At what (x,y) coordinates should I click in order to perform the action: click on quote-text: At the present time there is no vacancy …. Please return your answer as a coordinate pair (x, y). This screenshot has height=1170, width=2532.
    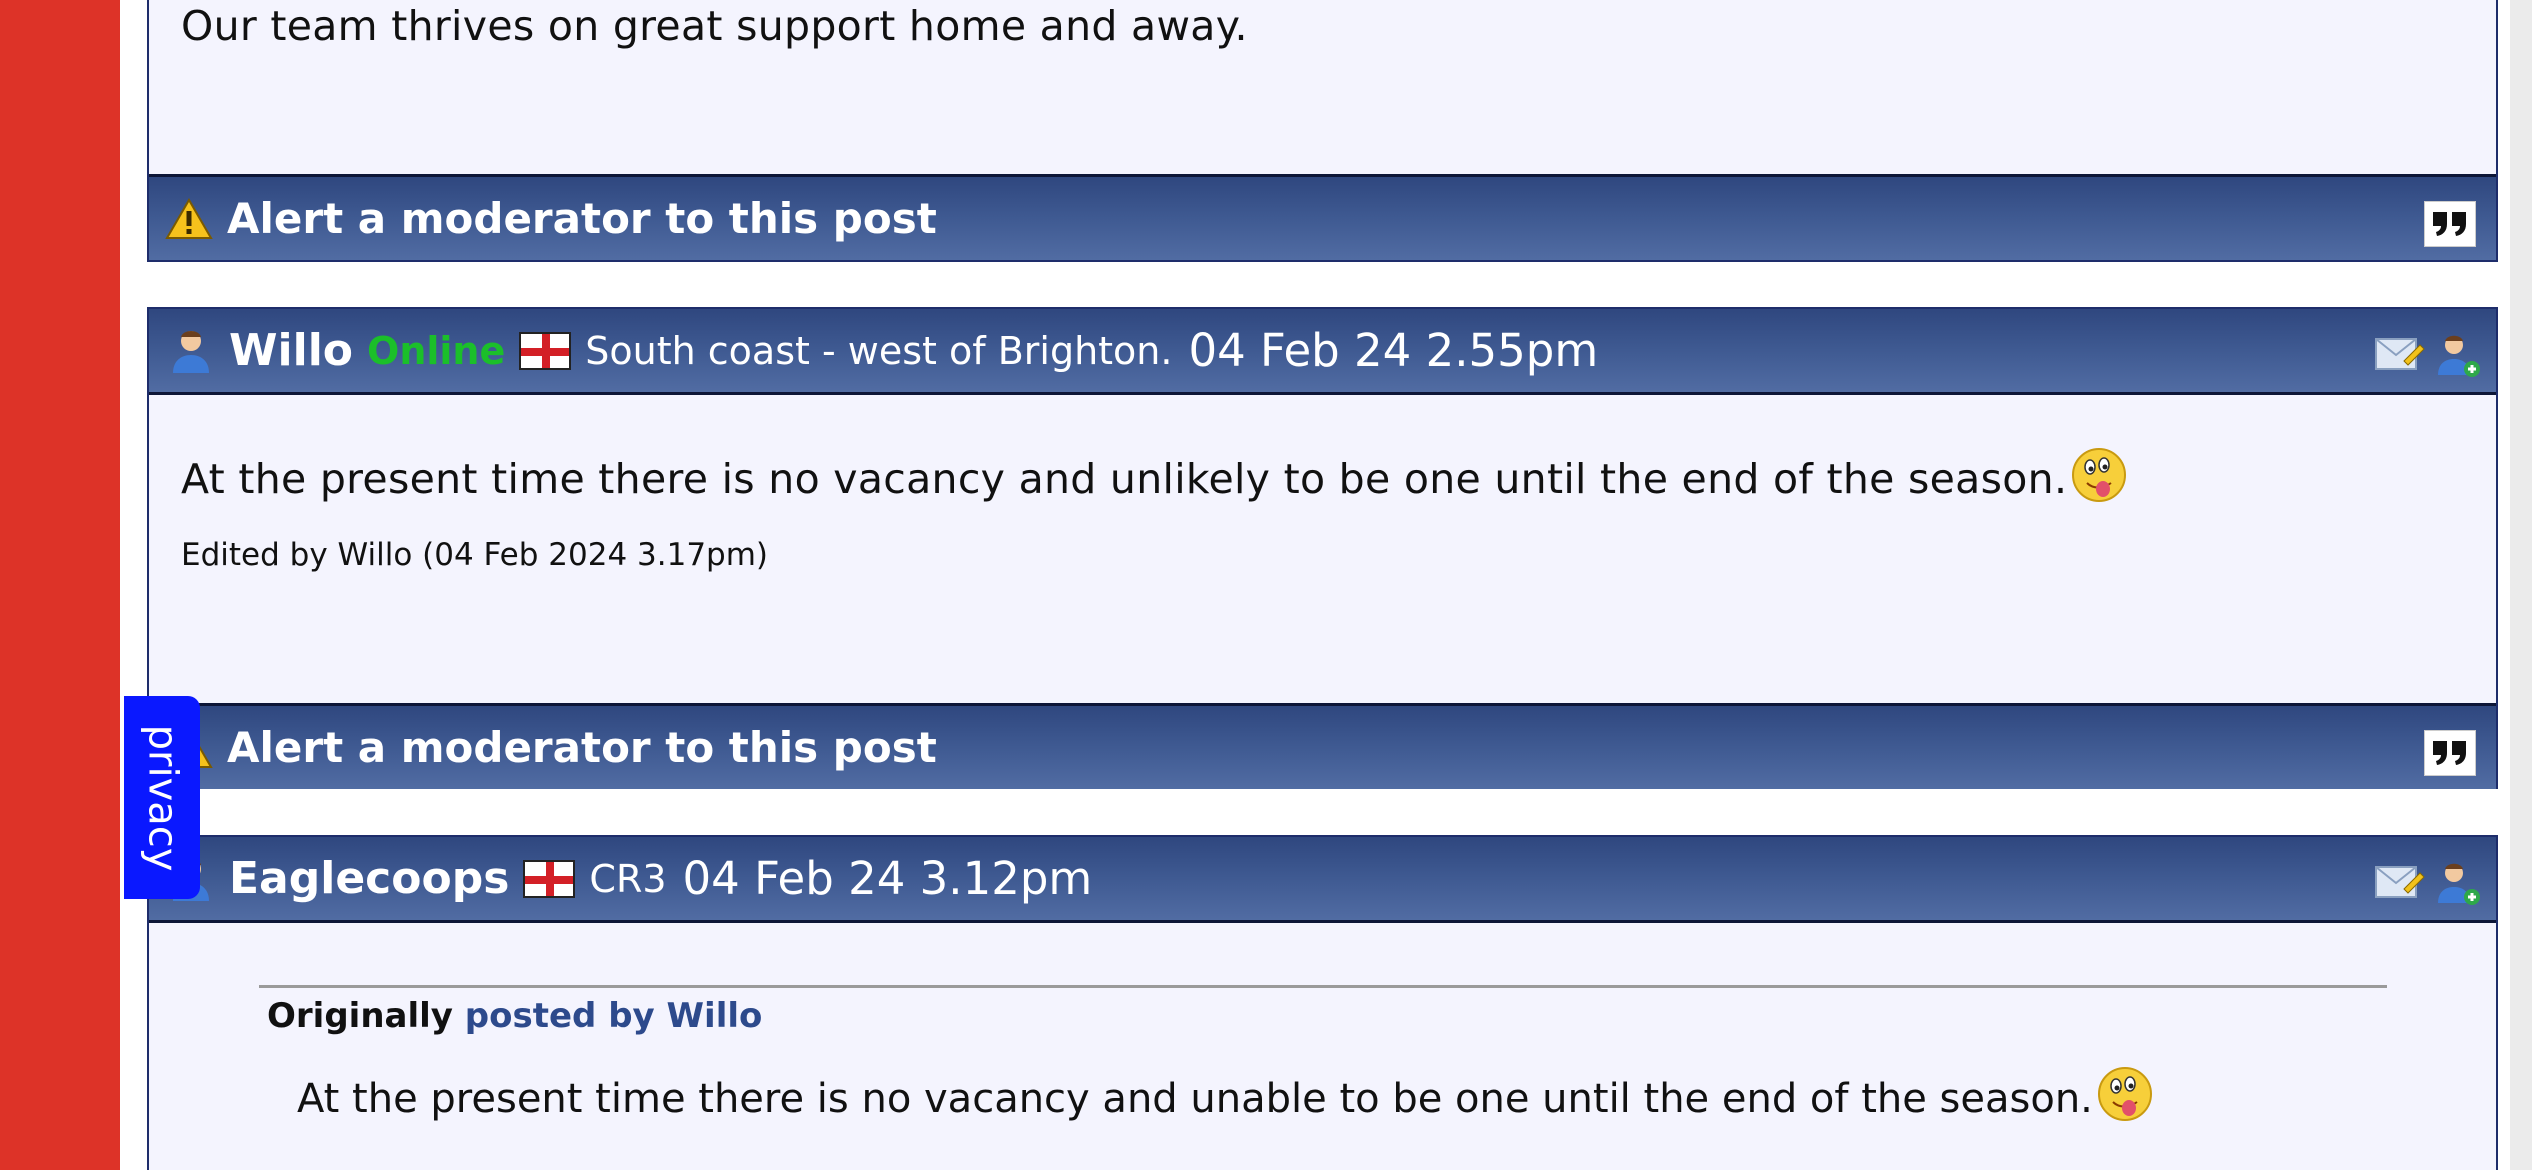
    Looking at the image, I should click on (1342, 1094).